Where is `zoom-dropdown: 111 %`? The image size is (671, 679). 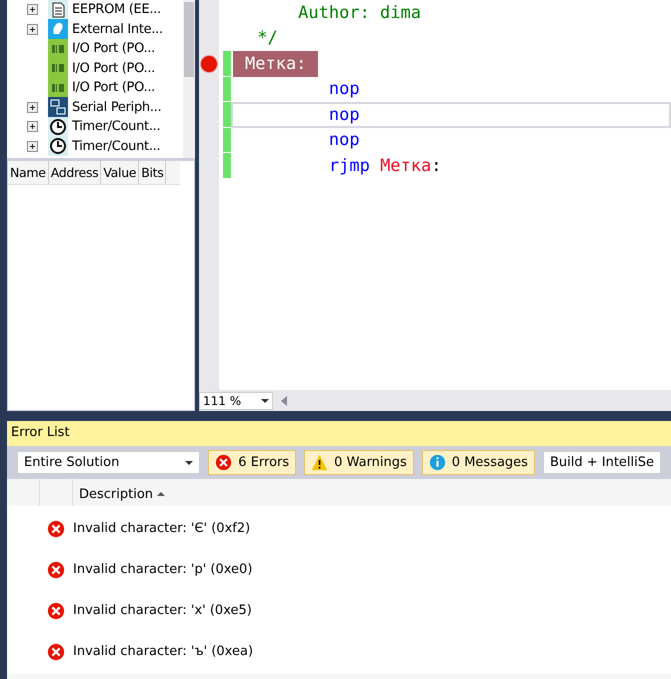 zoom-dropdown: 111 % is located at coordinates (236, 401).